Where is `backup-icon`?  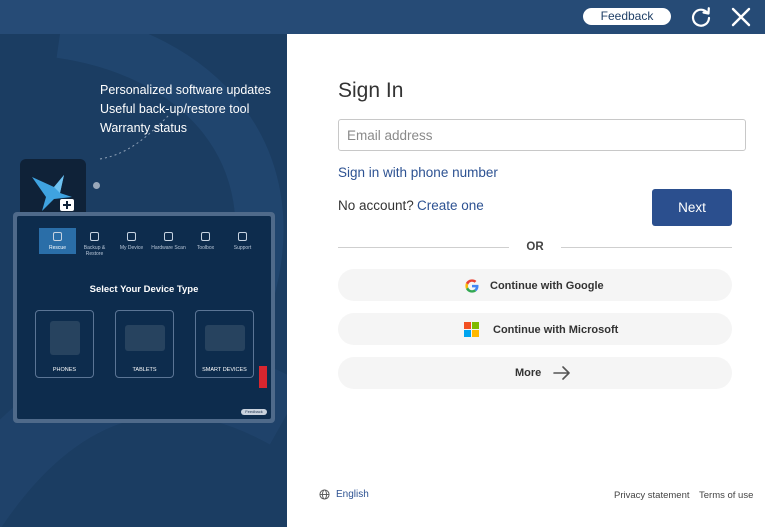
backup-icon is located at coordinates (94, 236).